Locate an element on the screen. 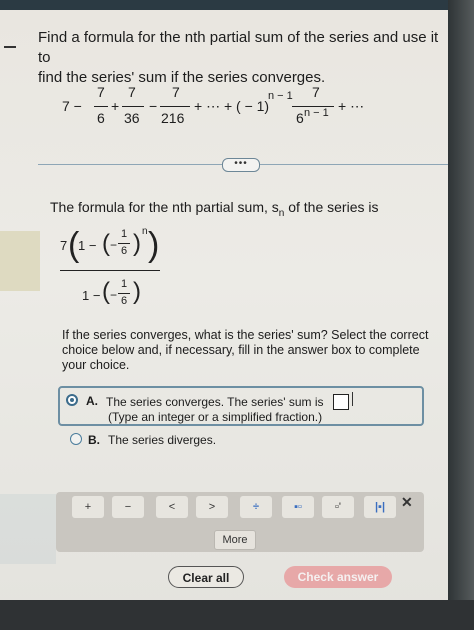 The width and height of the screenshot is (474, 630). option-a-text: The series converges. The series' sum is is located at coordinates (215, 402).